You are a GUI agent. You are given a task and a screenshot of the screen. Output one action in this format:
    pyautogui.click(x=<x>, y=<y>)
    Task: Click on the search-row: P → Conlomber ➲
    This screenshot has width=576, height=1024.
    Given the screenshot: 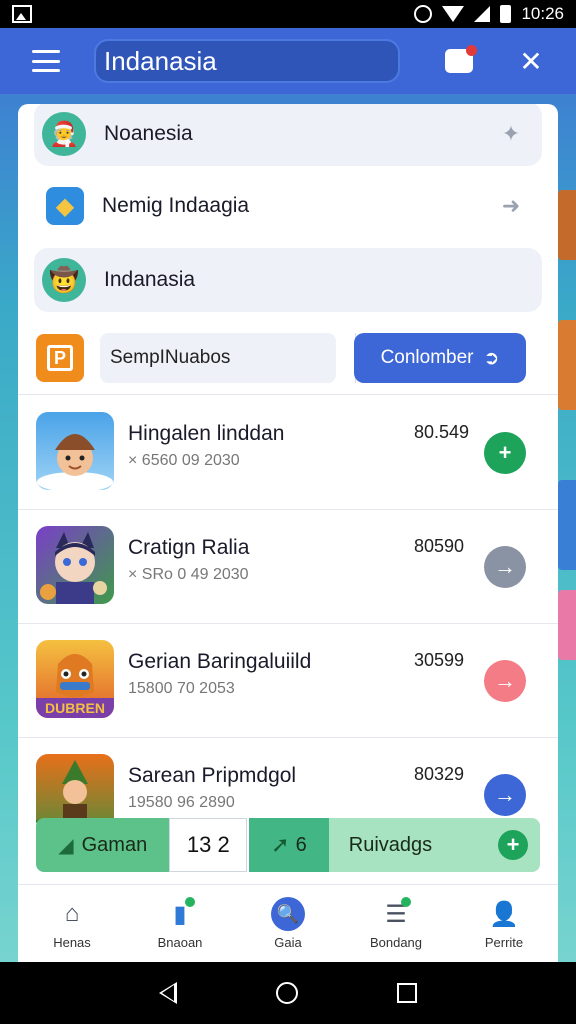 What is the action you would take?
    pyautogui.click(x=288, y=358)
    